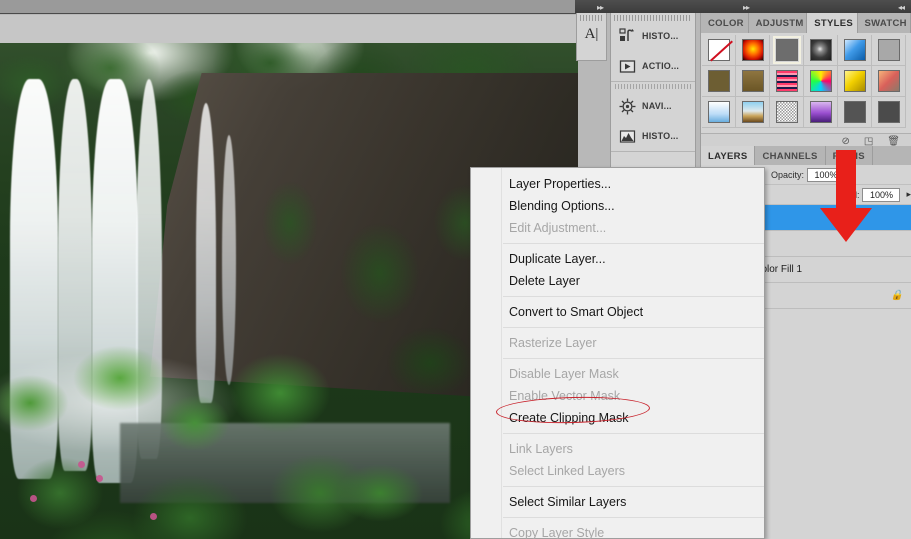 This screenshot has width=911, height=539. I want to click on tan-gradient-style, so click(752, 81).